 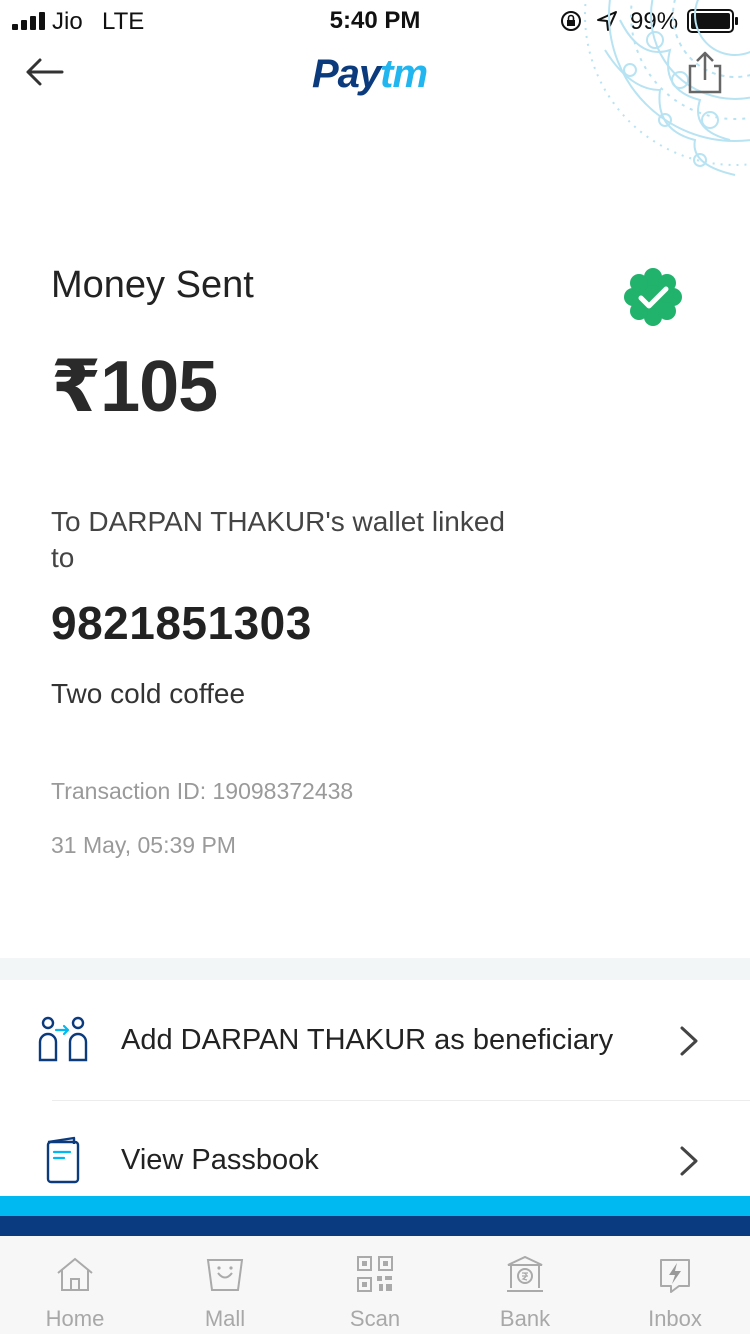 I want to click on mall-icon, so click(x=225, y=1275).